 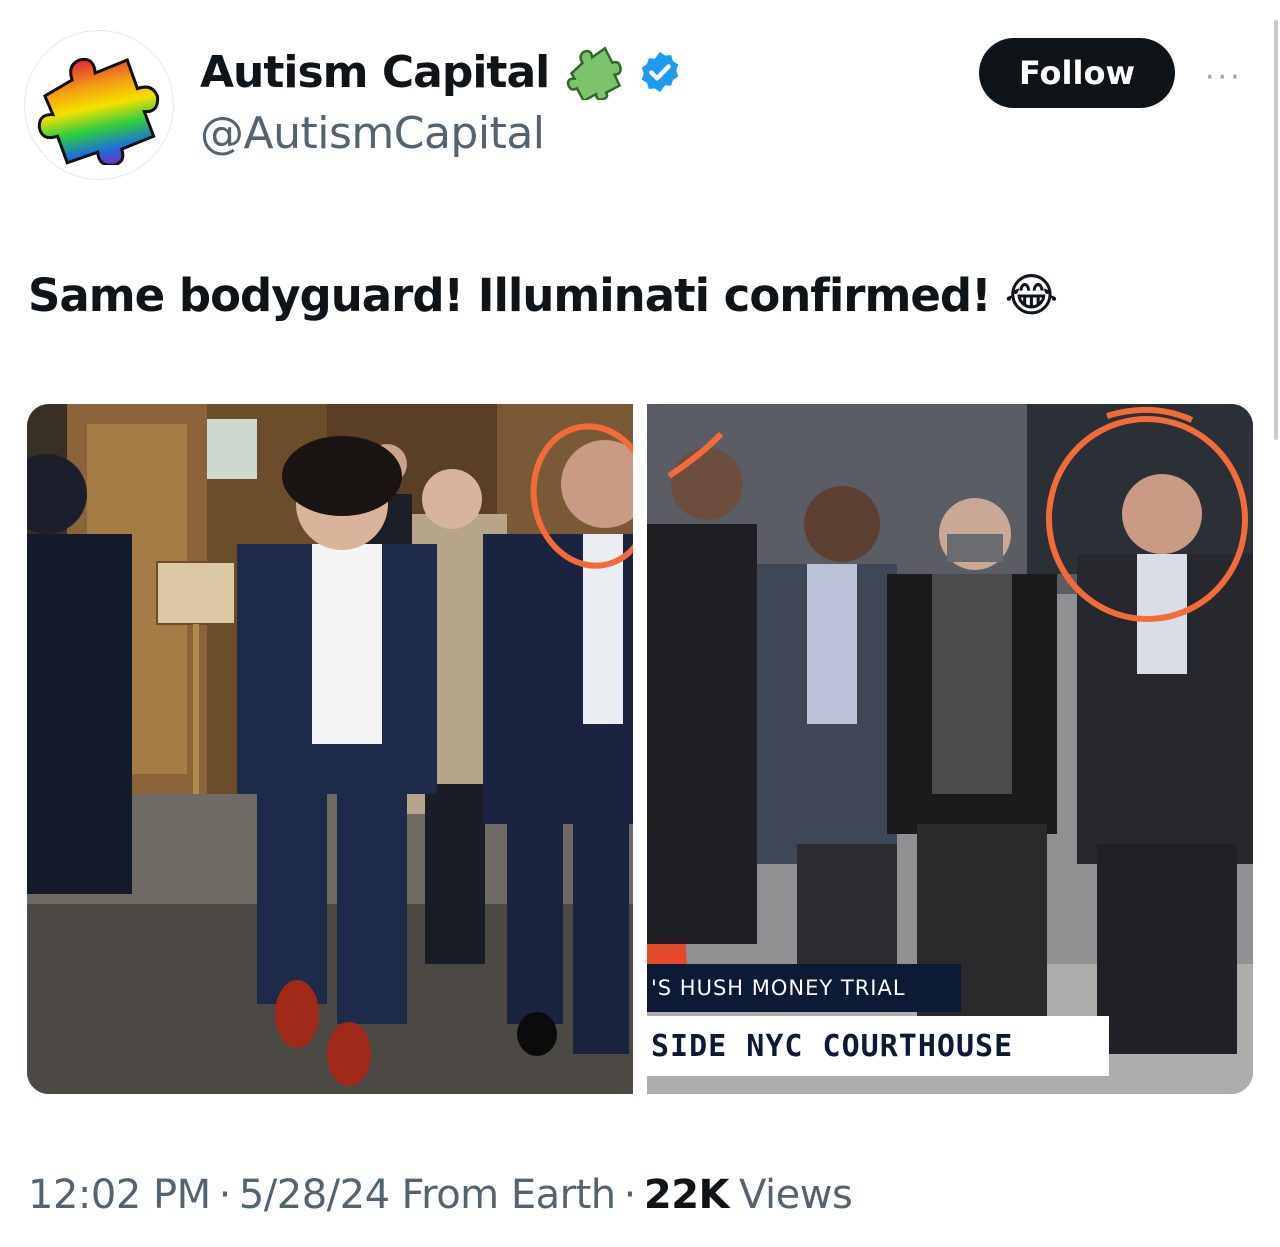 I want to click on more-options-icon: ···, so click(x=1224, y=77).